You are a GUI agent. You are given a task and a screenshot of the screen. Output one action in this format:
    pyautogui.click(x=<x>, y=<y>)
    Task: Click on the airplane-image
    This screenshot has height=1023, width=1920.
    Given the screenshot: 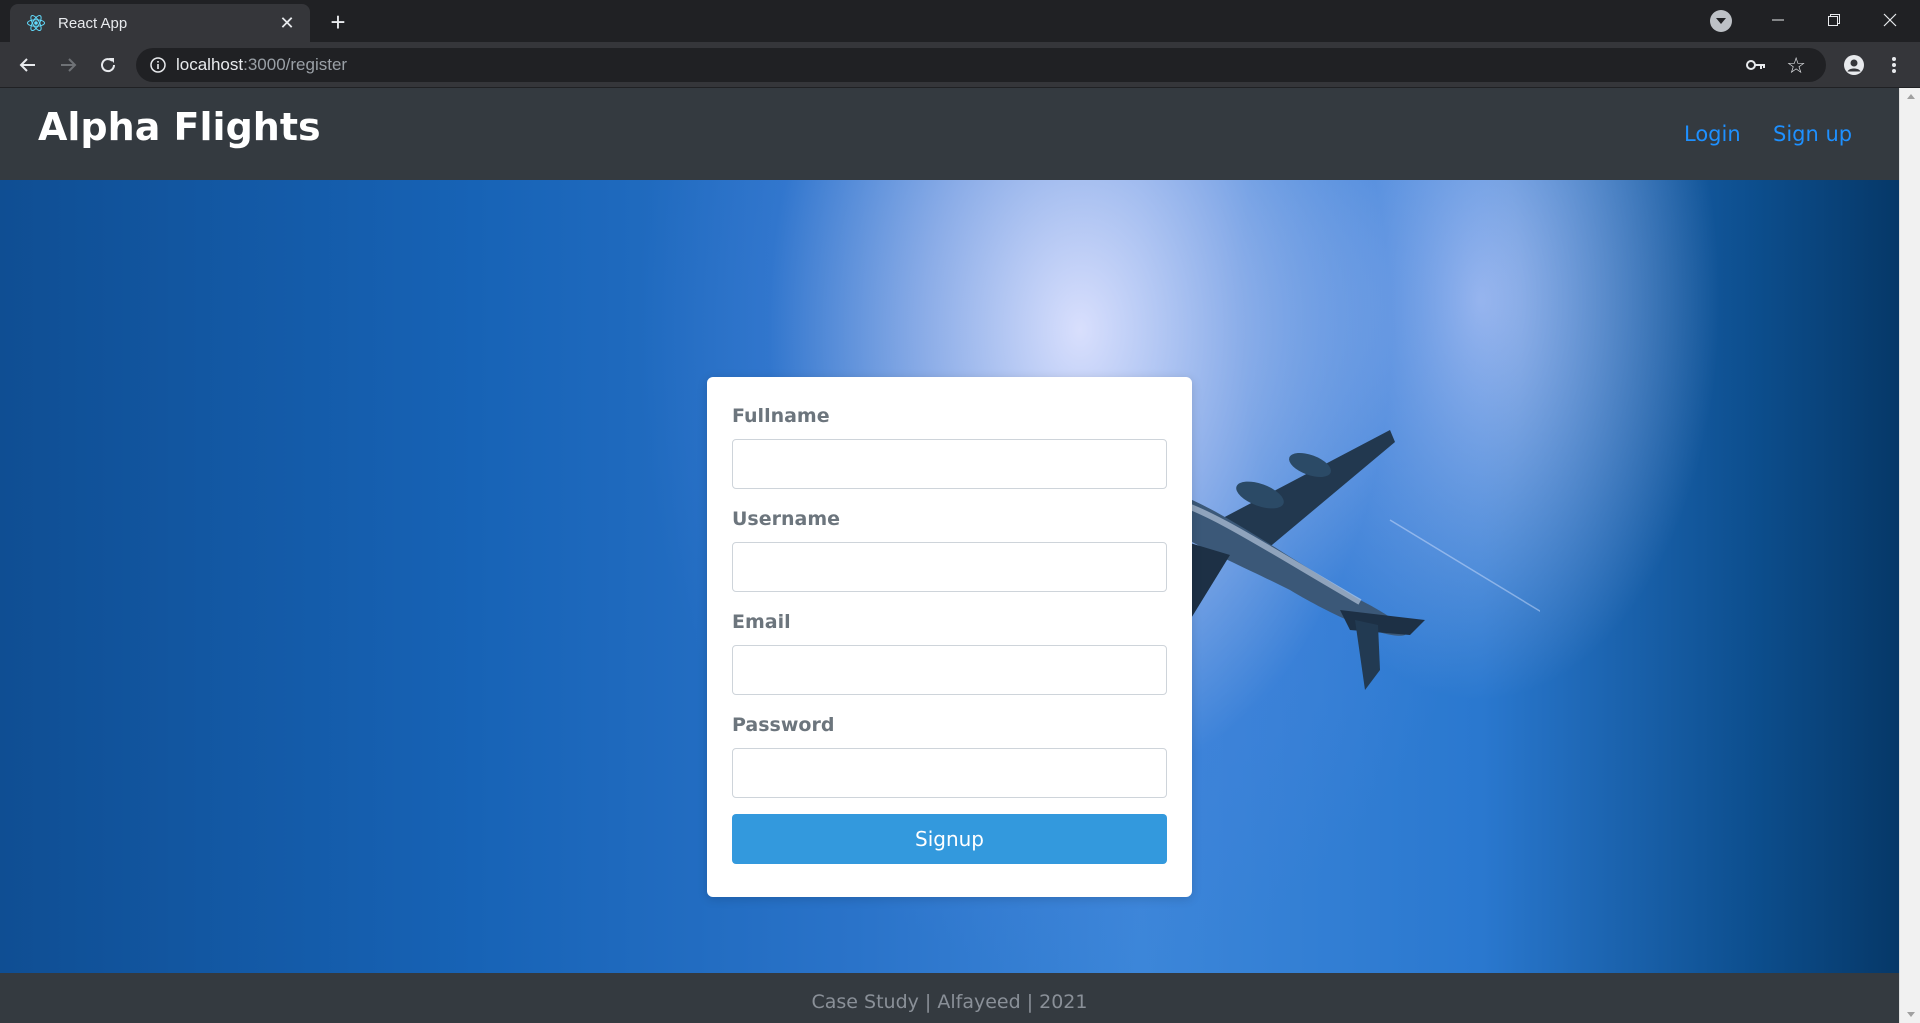 What is the action you would take?
    pyautogui.click(x=1350, y=560)
    